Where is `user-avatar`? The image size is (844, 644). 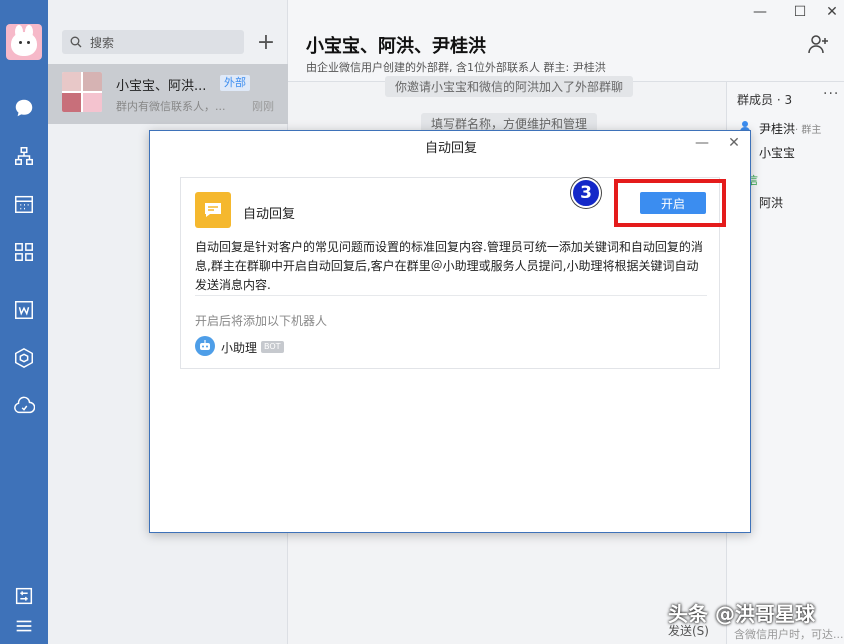
user-avatar is located at coordinates (24, 42).